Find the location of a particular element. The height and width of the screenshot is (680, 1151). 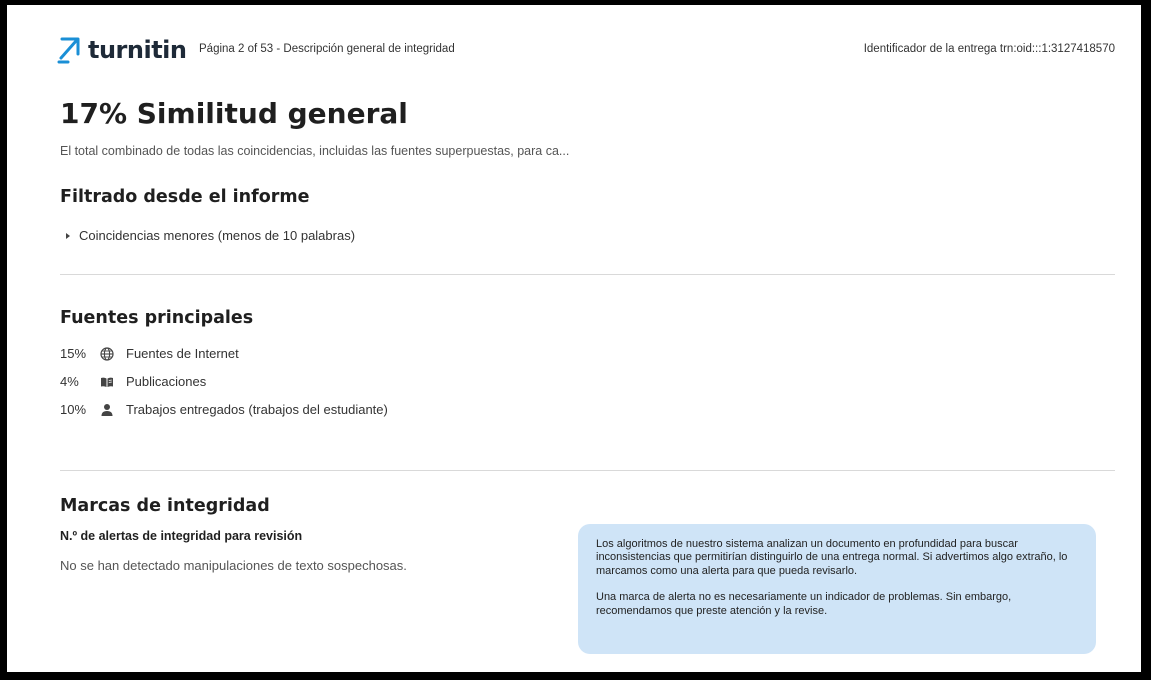

source-row-publications: 4% Publicaciones is located at coordinates (133, 381).